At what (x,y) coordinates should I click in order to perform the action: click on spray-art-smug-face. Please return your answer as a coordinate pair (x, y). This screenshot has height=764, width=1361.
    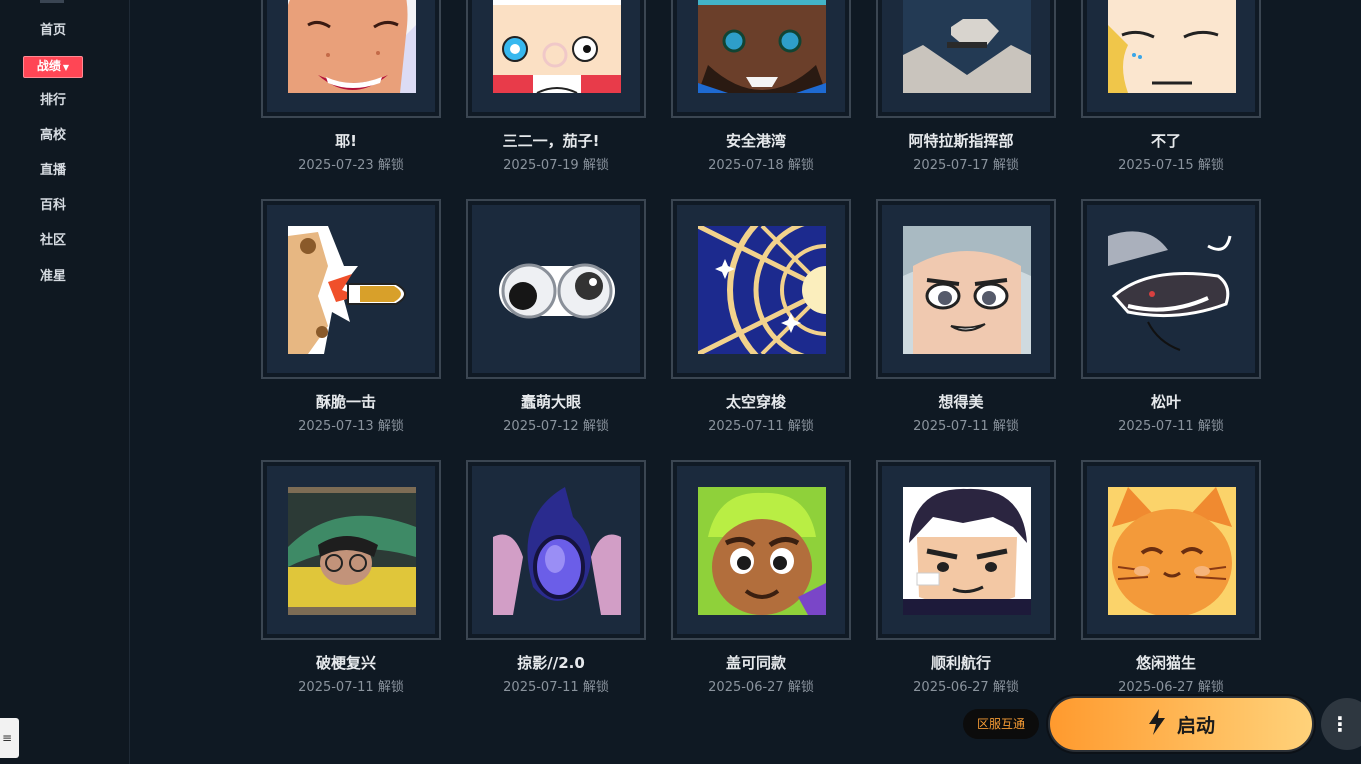
    Looking at the image, I should click on (967, 290).